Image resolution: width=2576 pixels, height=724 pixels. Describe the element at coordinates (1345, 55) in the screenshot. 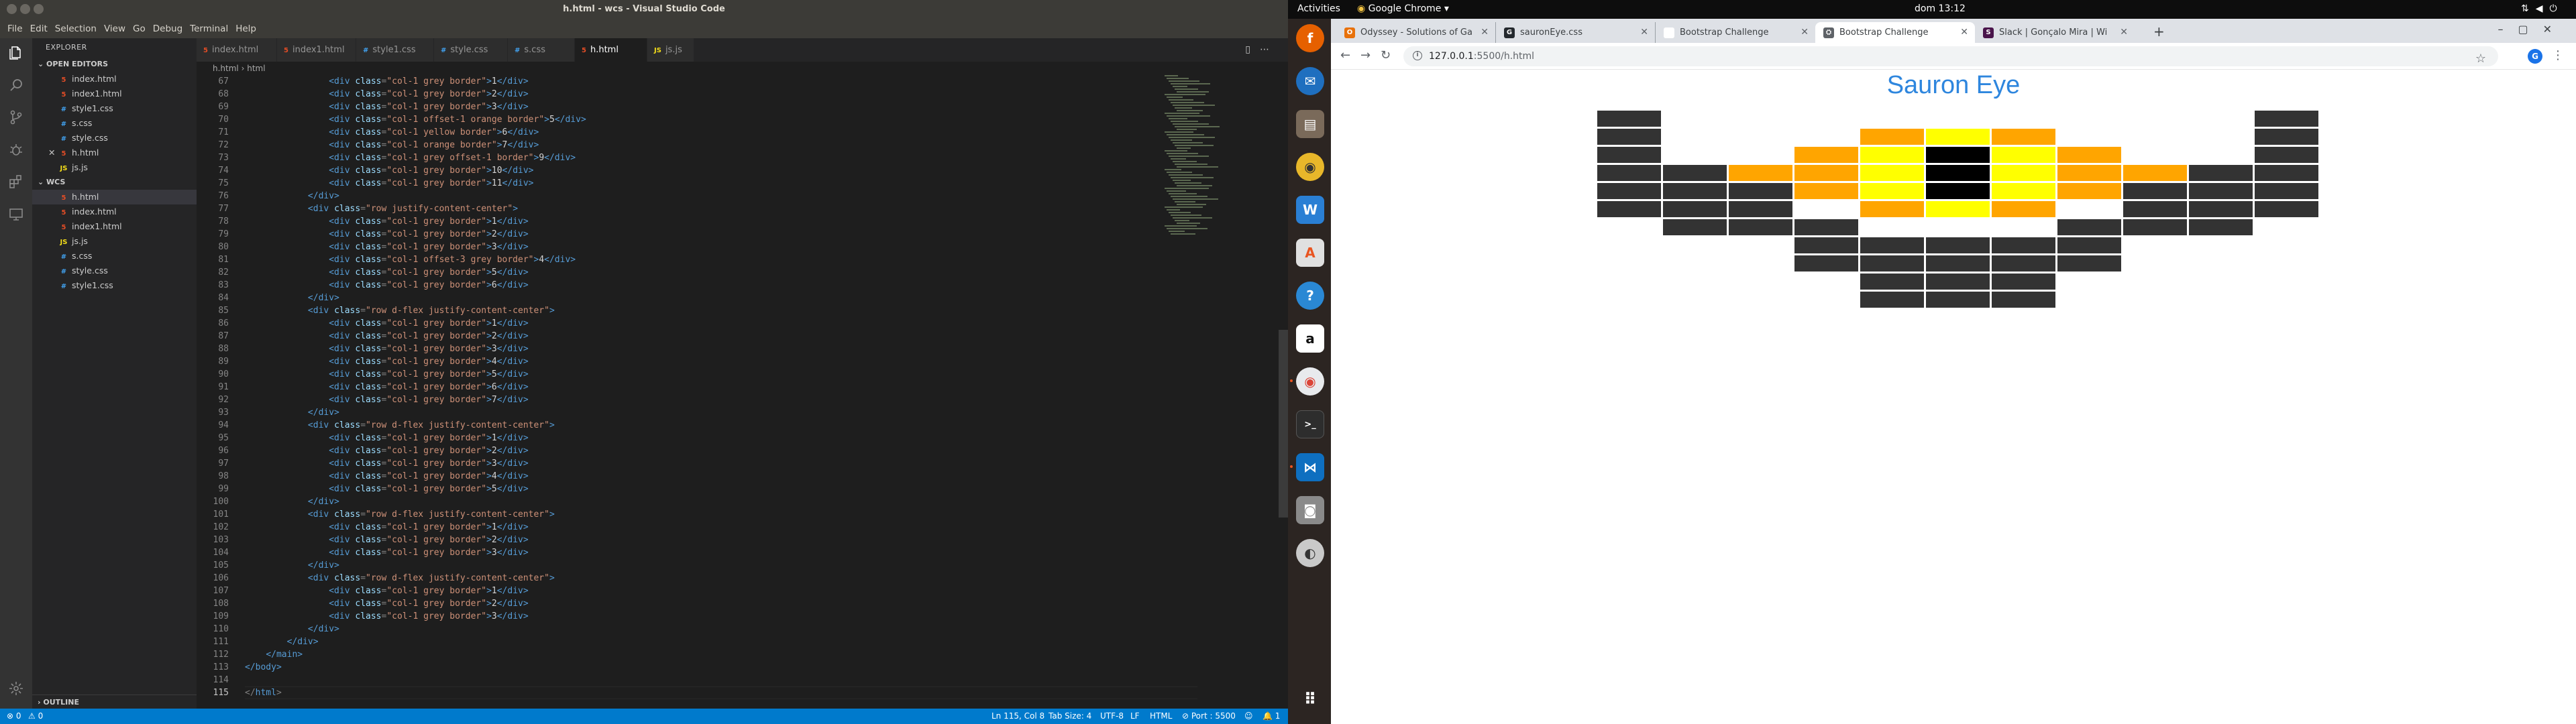

I see `back-icon: ←` at that location.